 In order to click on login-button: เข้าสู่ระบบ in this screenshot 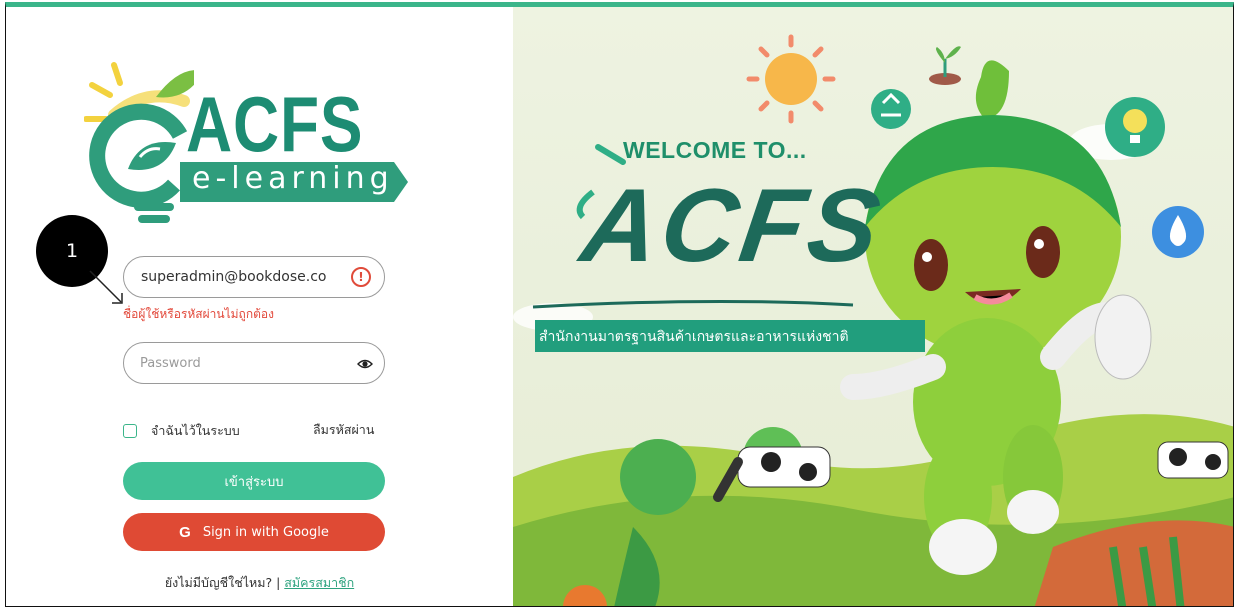, I will do `click(254, 481)`.